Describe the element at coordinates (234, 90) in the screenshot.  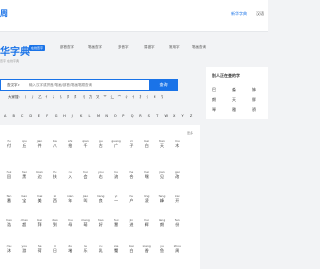
I see `recent-char-link: 淼` at that location.